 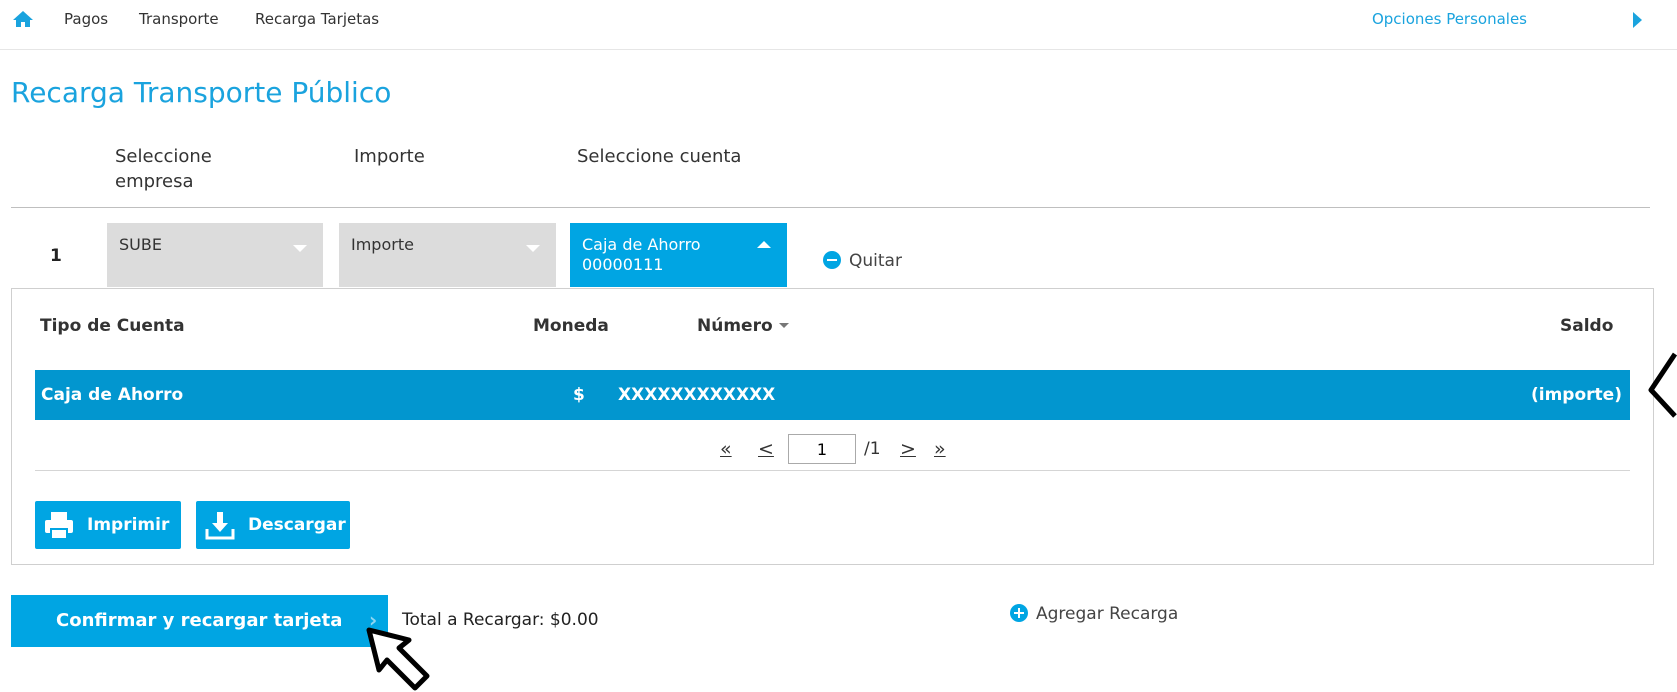 What do you see at coordinates (112, 326) in the screenshot?
I see `table-header-tipo: Tipo de Cuenta` at bounding box center [112, 326].